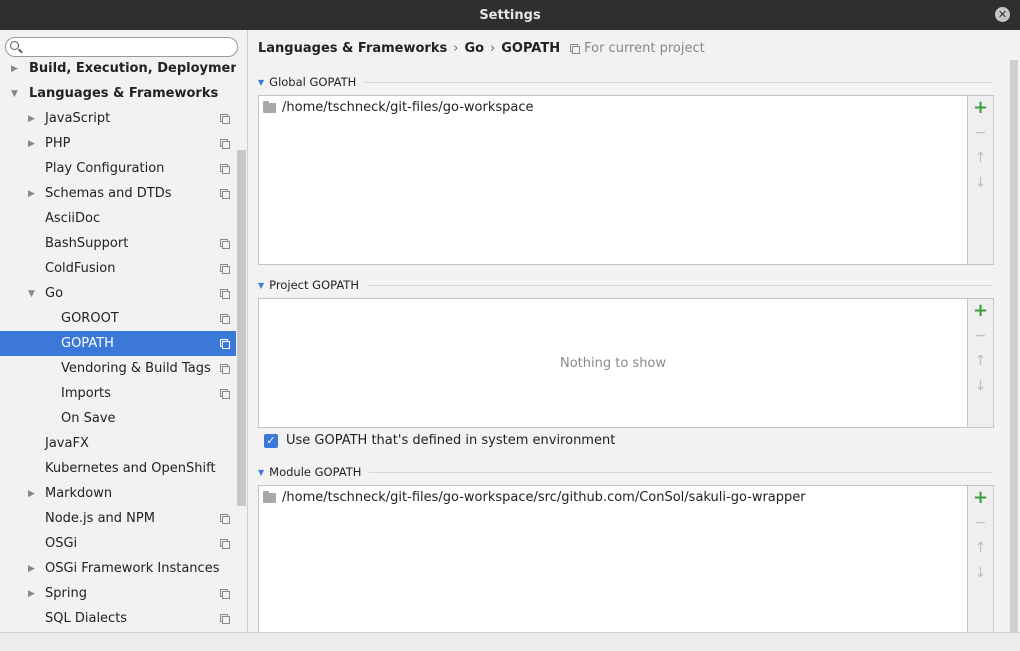 This screenshot has width=1020, height=651. I want to click on sidebar-item: ▶ Spring, so click(118, 593).